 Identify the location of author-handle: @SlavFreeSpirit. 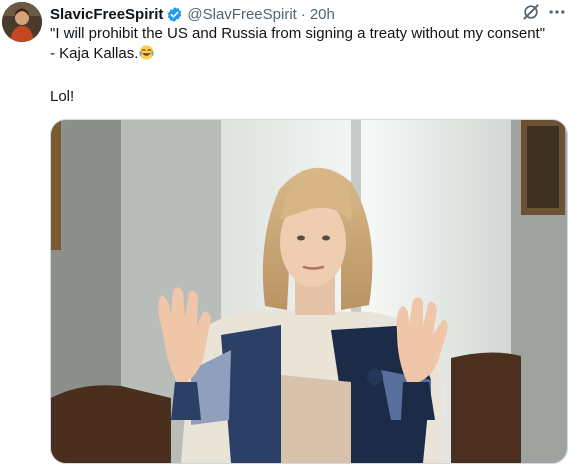
(241, 14).